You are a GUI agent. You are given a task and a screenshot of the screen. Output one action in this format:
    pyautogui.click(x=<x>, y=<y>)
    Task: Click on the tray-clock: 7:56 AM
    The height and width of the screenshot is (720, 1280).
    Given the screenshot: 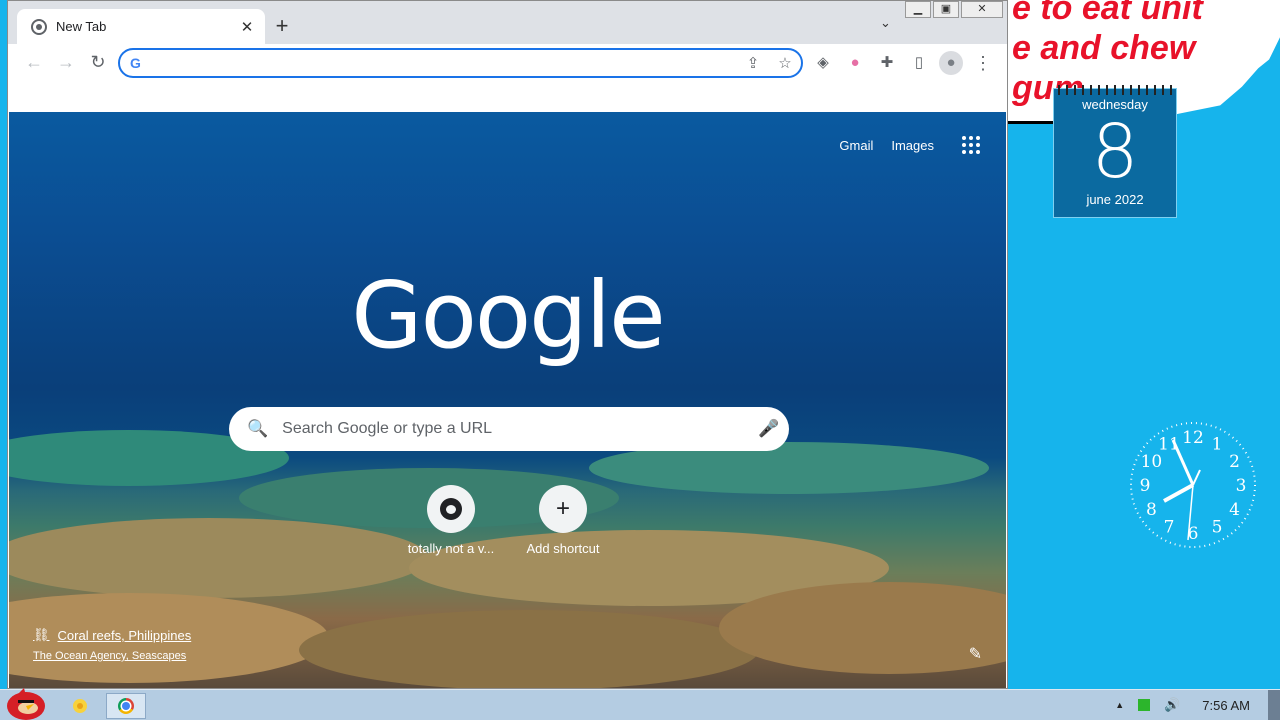 What is the action you would take?
    pyautogui.click(x=1226, y=705)
    